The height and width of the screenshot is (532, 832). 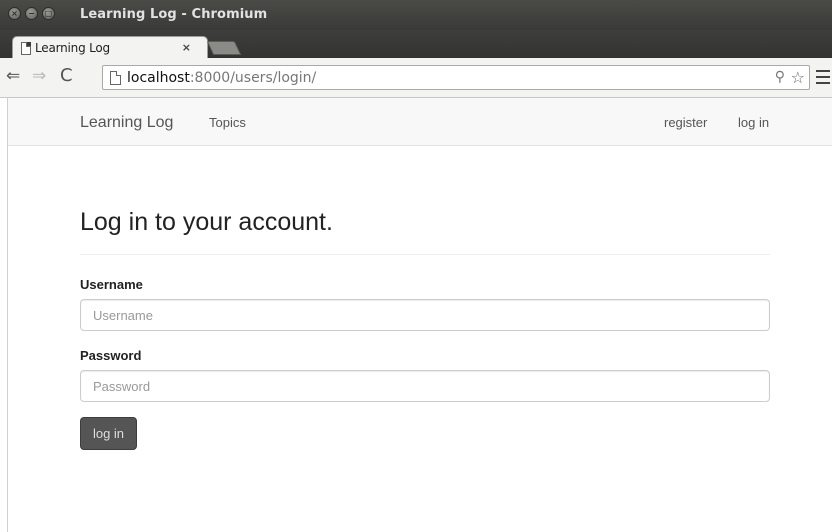 What do you see at coordinates (425, 386) in the screenshot?
I see `password-field` at bounding box center [425, 386].